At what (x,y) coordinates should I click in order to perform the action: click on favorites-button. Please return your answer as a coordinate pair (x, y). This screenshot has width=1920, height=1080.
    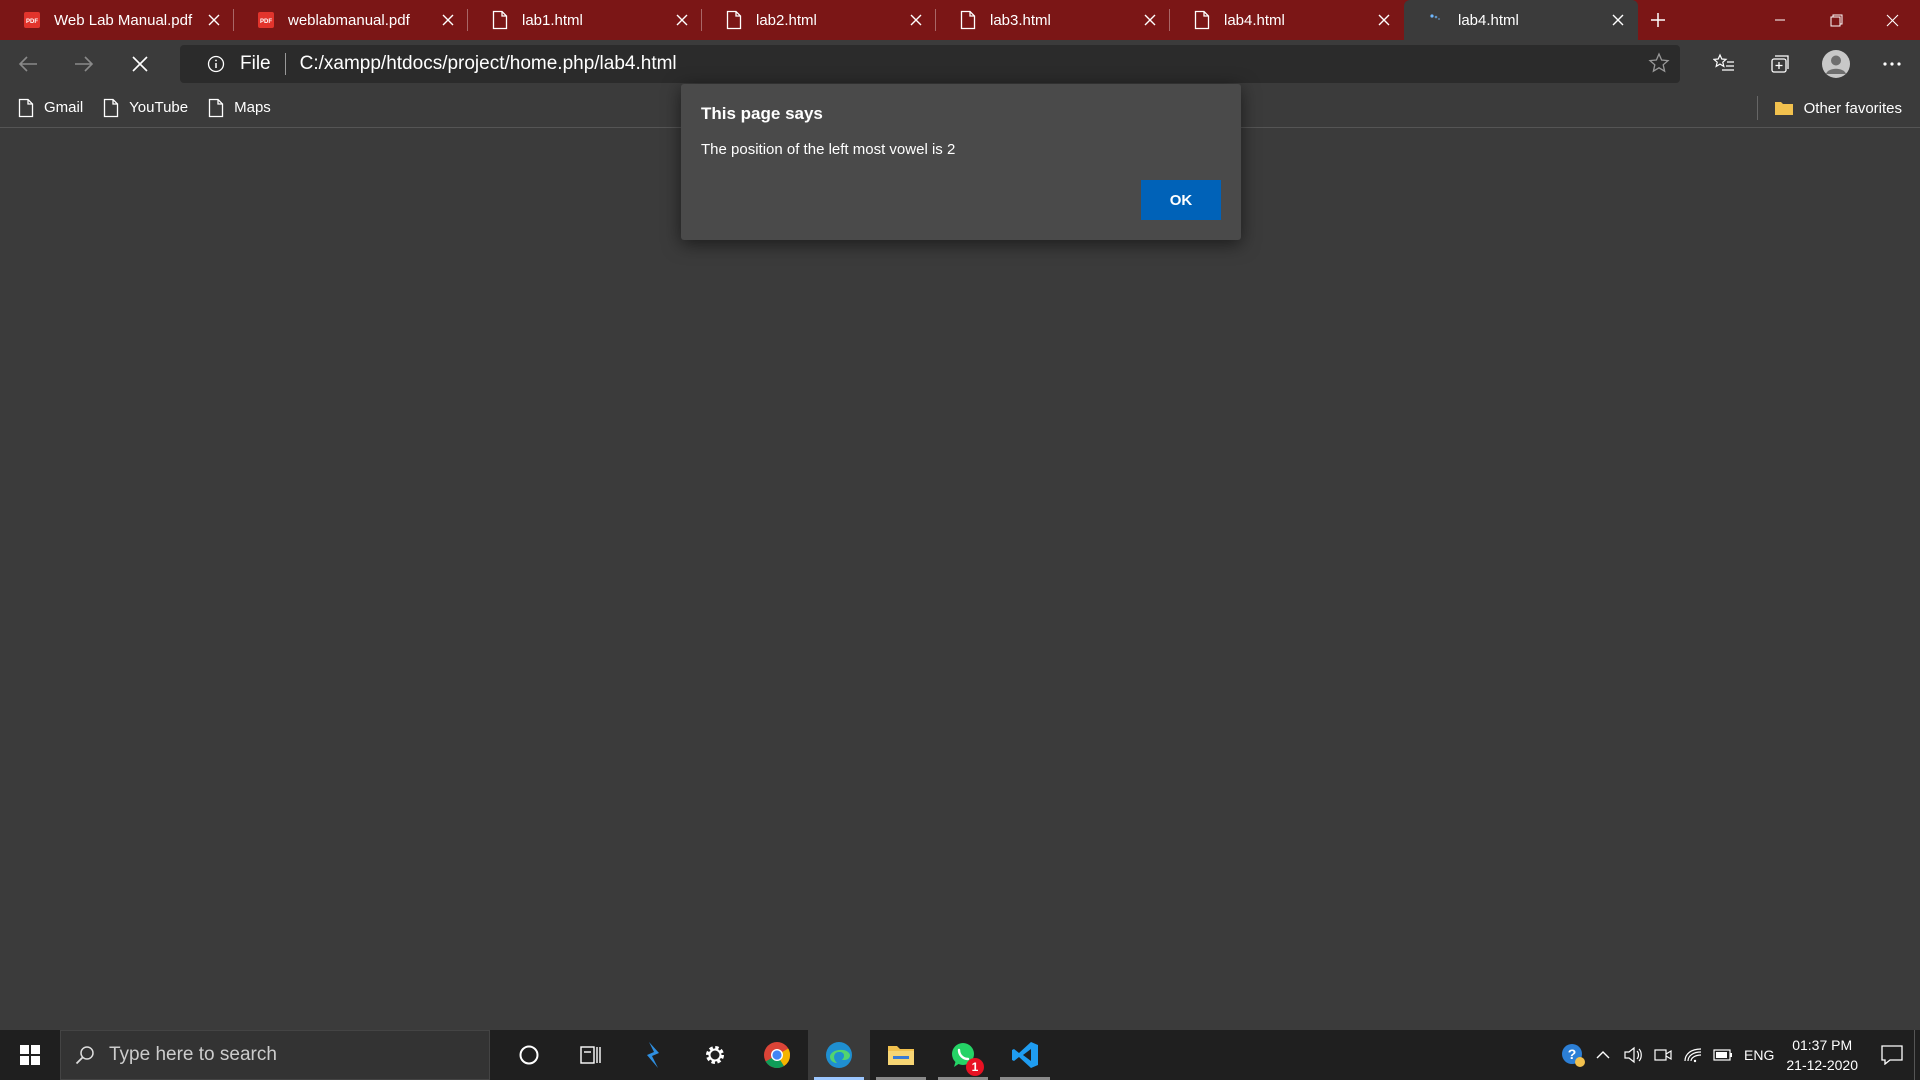
    Looking at the image, I should click on (1724, 64).